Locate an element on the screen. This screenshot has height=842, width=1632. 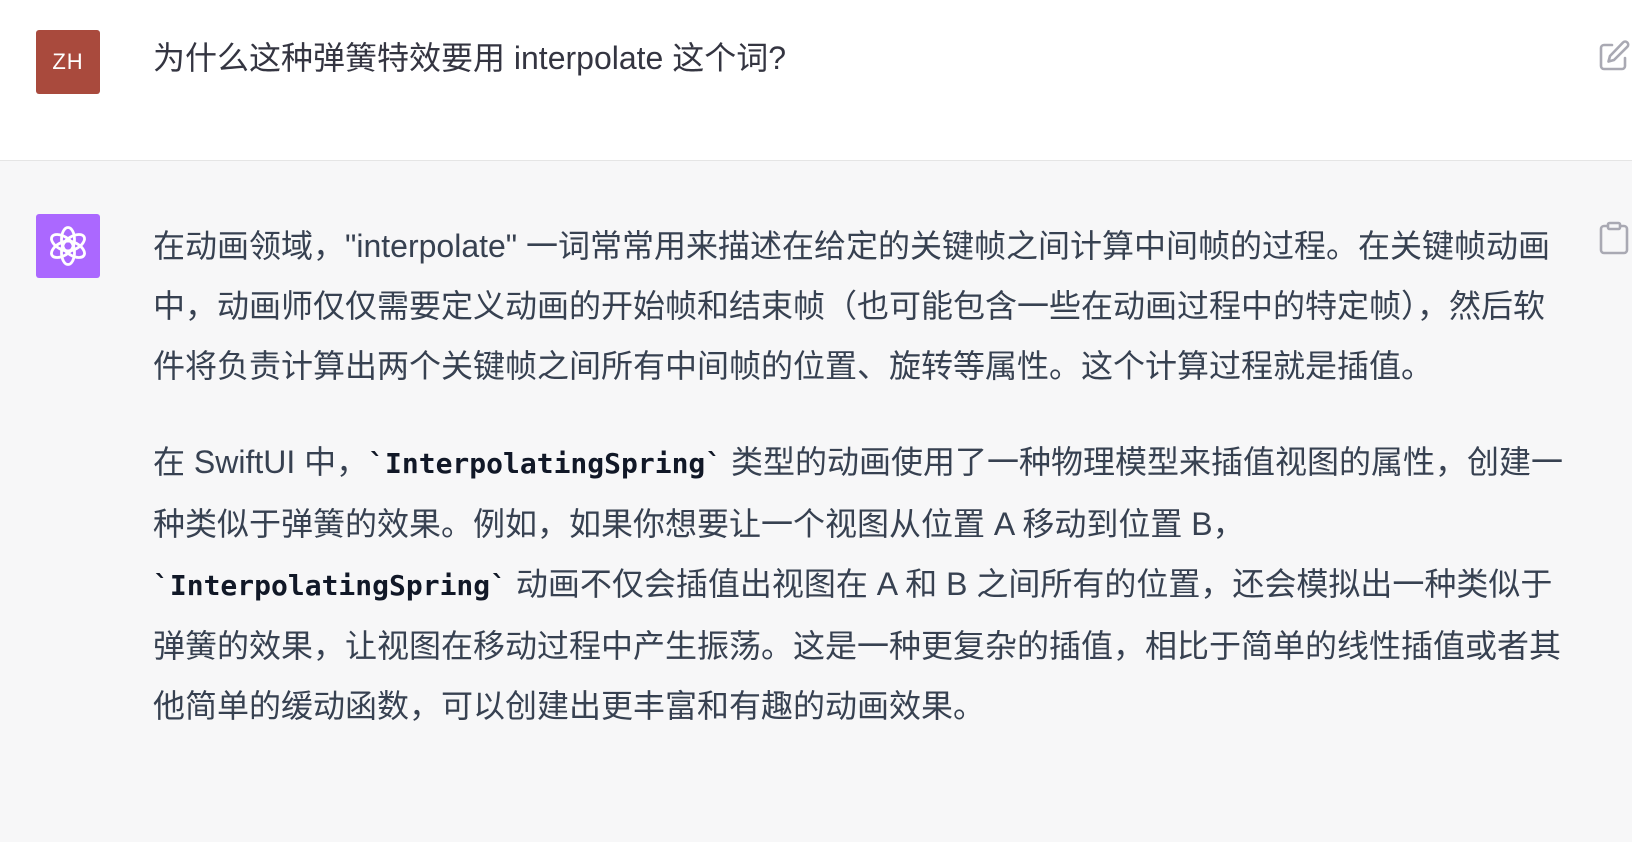
openai-logo-icon is located at coordinates (68, 246).